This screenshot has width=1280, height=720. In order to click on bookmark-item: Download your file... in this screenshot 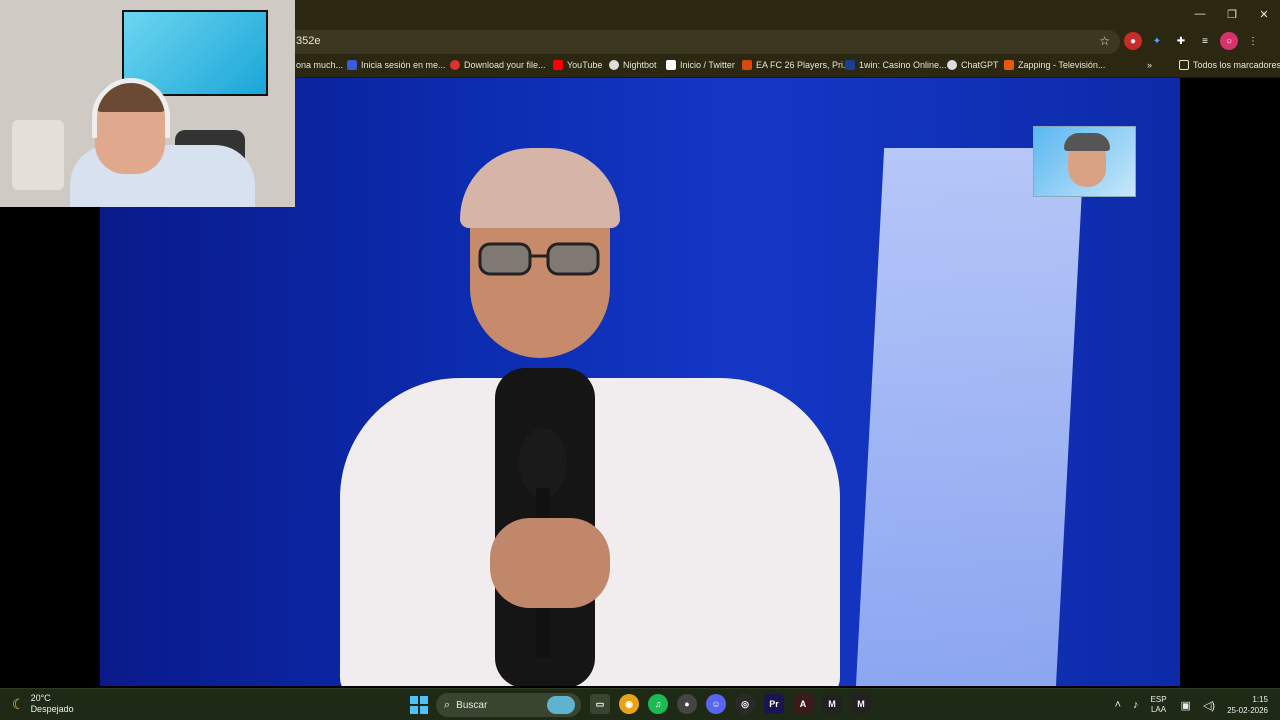, I will do `click(498, 65)`.